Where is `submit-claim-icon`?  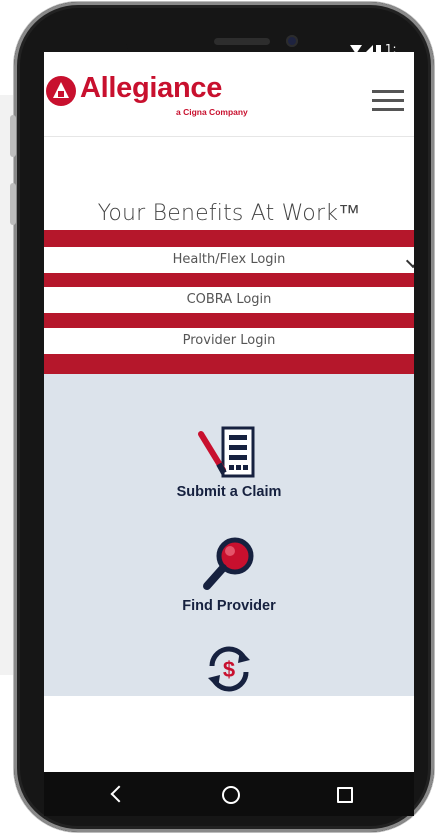
submit-claim-icon is located at coordinates (226, 452).